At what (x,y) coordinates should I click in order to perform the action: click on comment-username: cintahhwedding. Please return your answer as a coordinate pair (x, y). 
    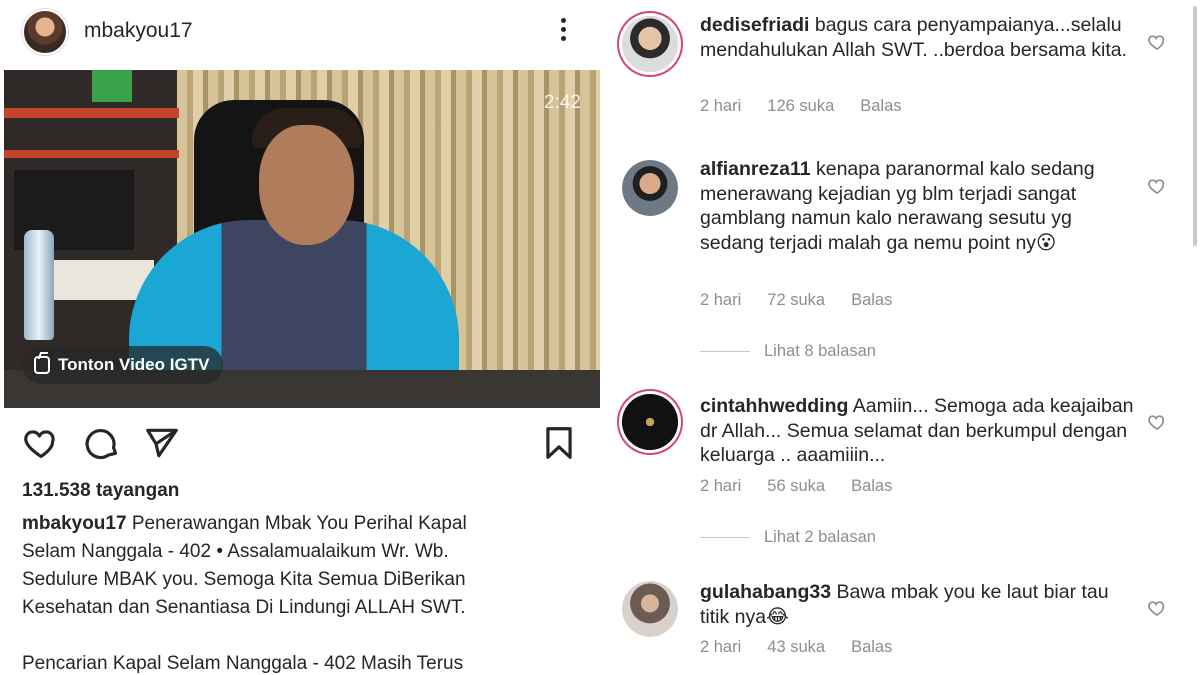
    Looking at the image, I should click on (774, 406).